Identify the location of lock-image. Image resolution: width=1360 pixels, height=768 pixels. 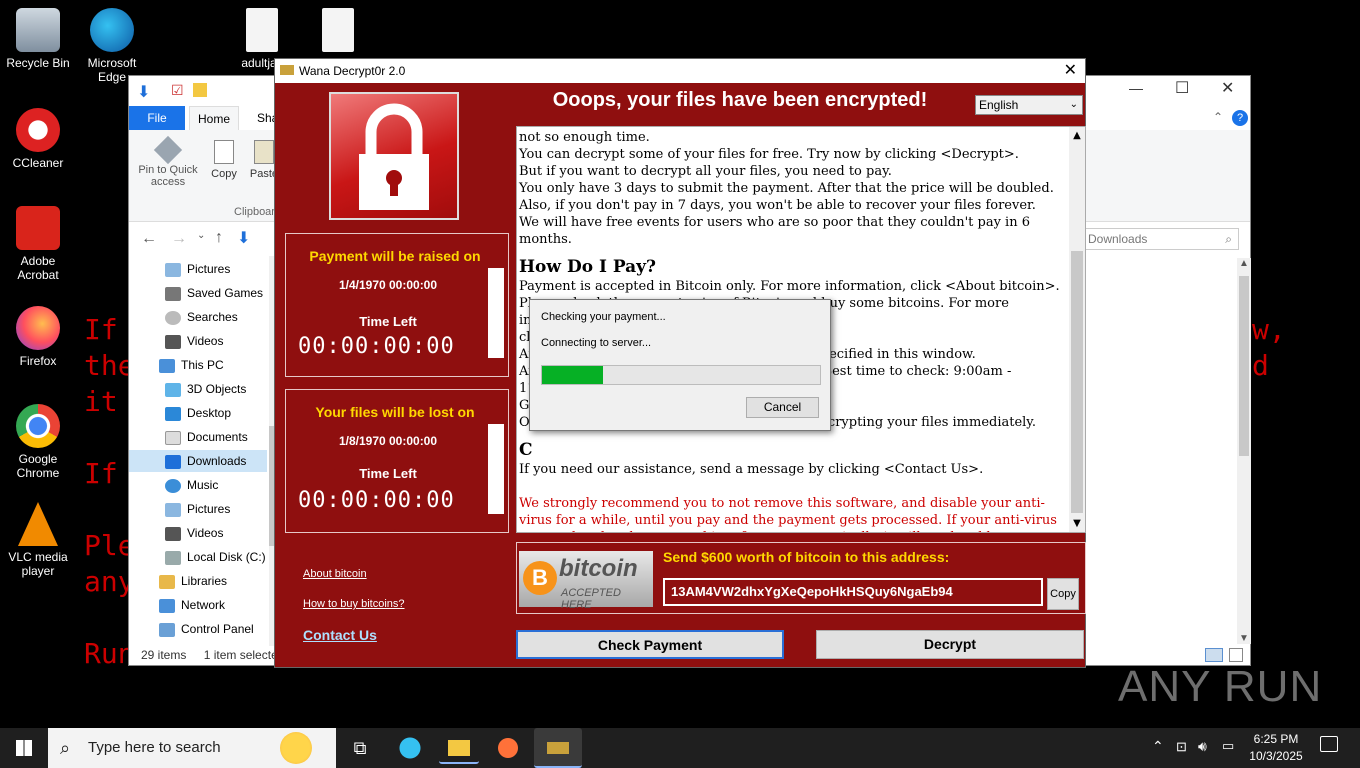
(394, 156).